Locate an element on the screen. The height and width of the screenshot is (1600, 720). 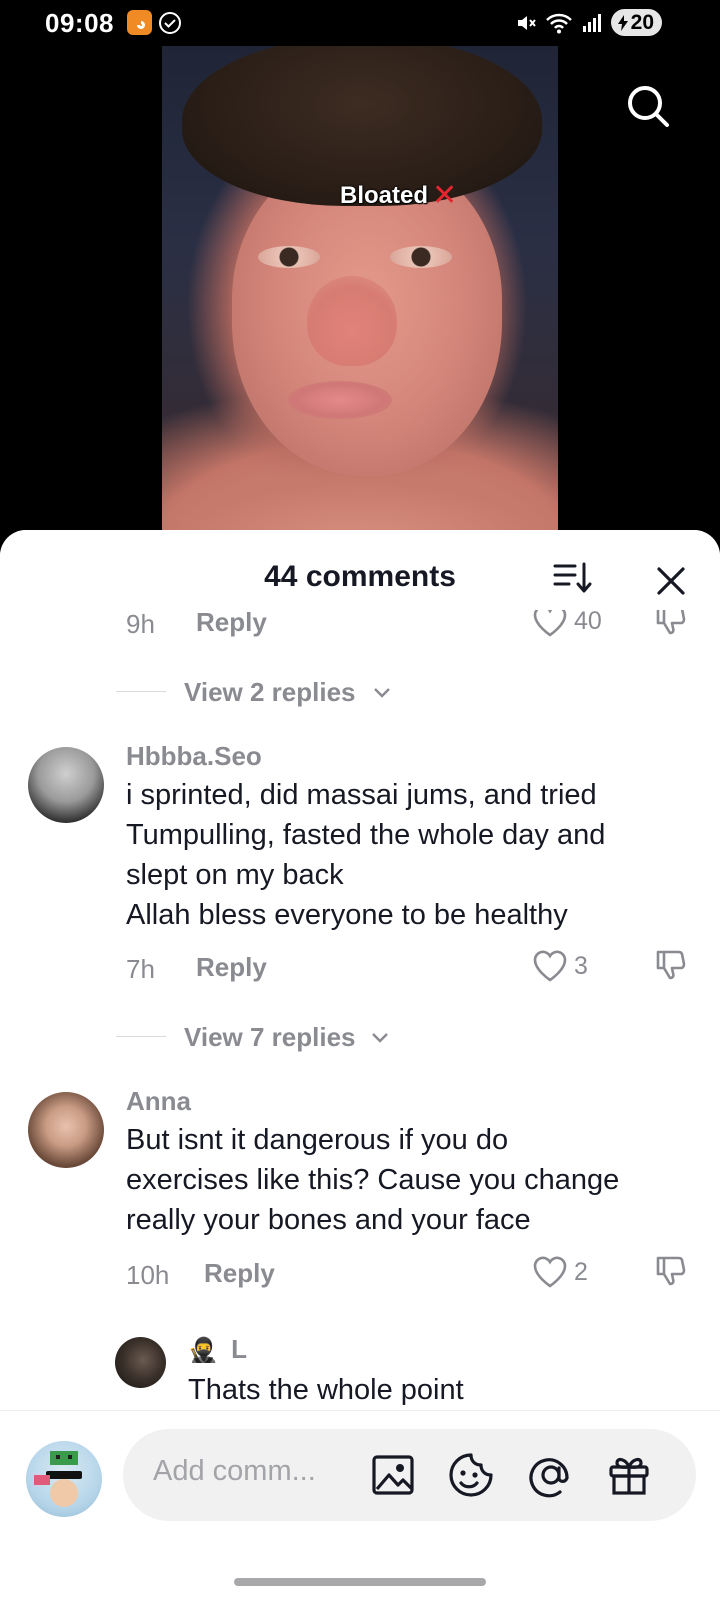
comment-text-line: Allah bless everyone to be healthy is located at coordinates (347, 915).